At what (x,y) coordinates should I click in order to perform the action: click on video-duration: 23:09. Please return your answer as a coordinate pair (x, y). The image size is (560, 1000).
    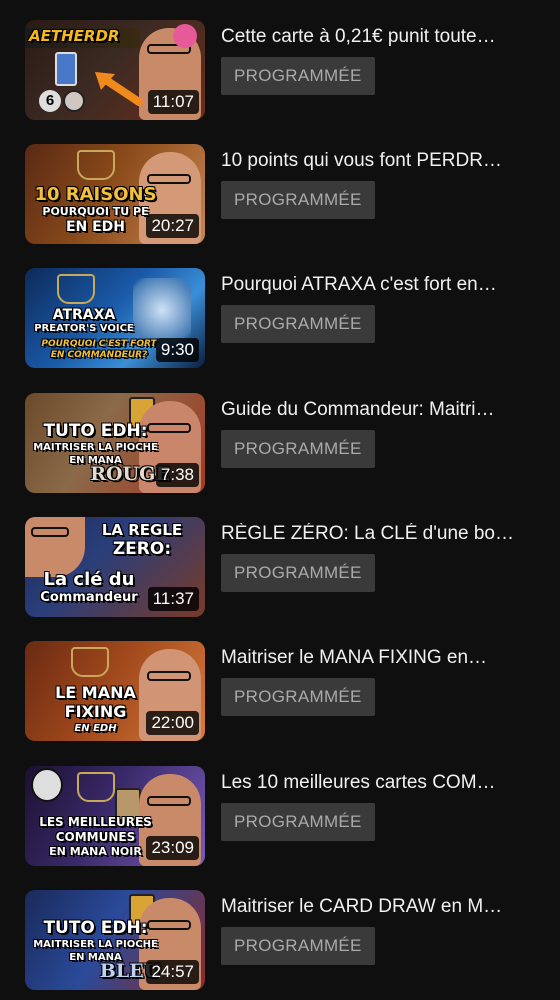
    Looking at the image, I should click on (172, 848).